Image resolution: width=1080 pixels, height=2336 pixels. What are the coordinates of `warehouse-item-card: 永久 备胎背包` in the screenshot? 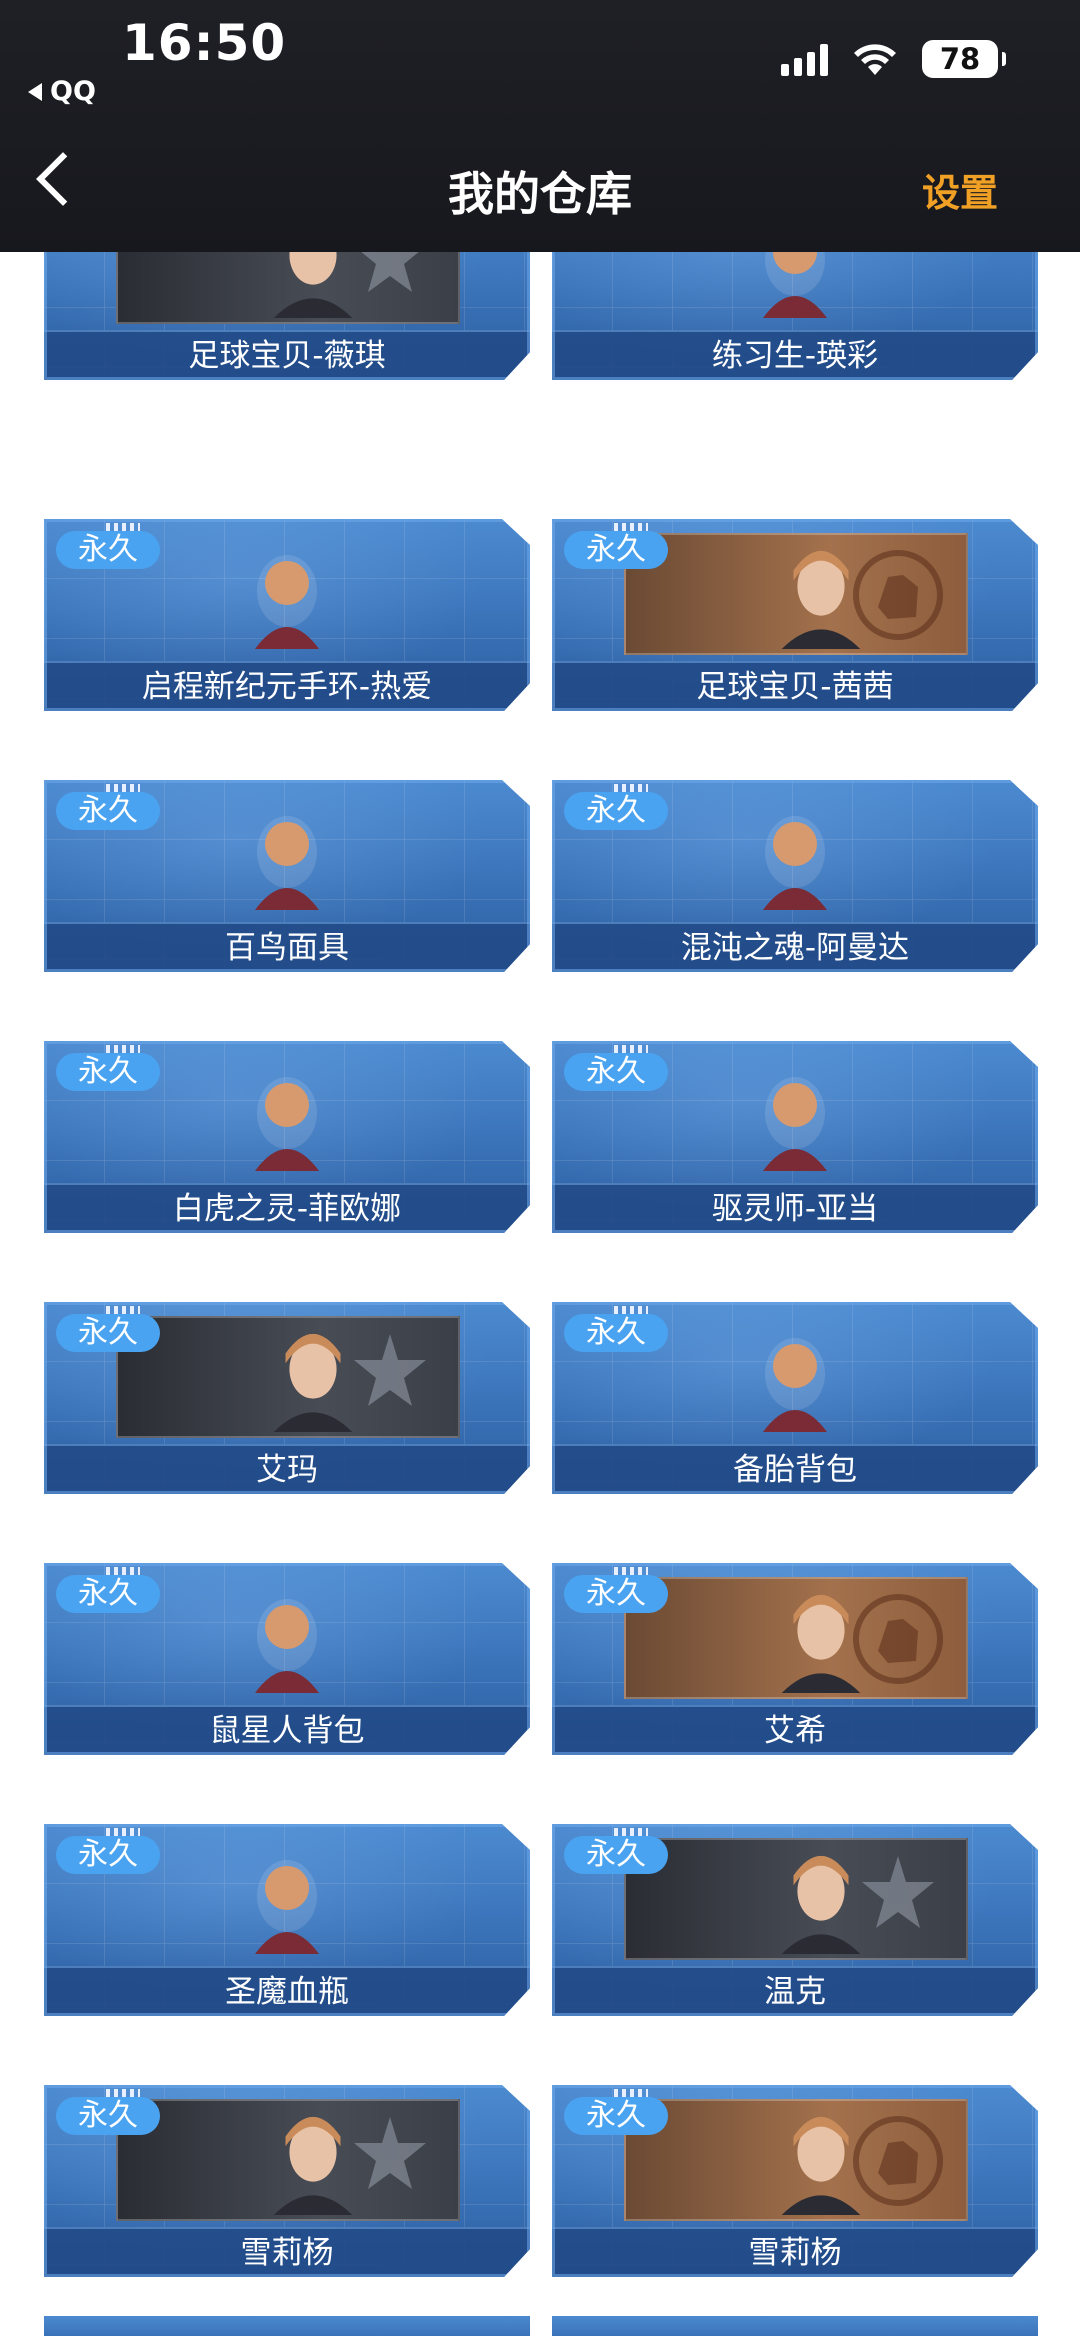 It's located at (795, 1398).